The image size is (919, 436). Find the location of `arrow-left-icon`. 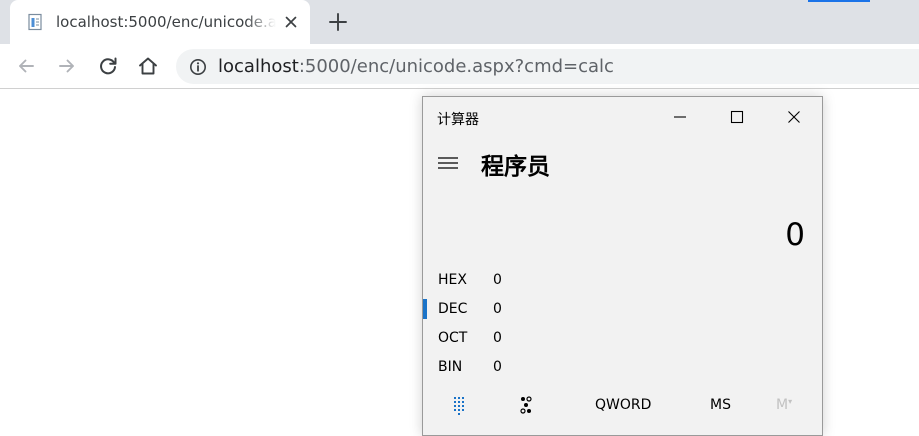

arrow-left-icon is located at coordinates (26, 66).